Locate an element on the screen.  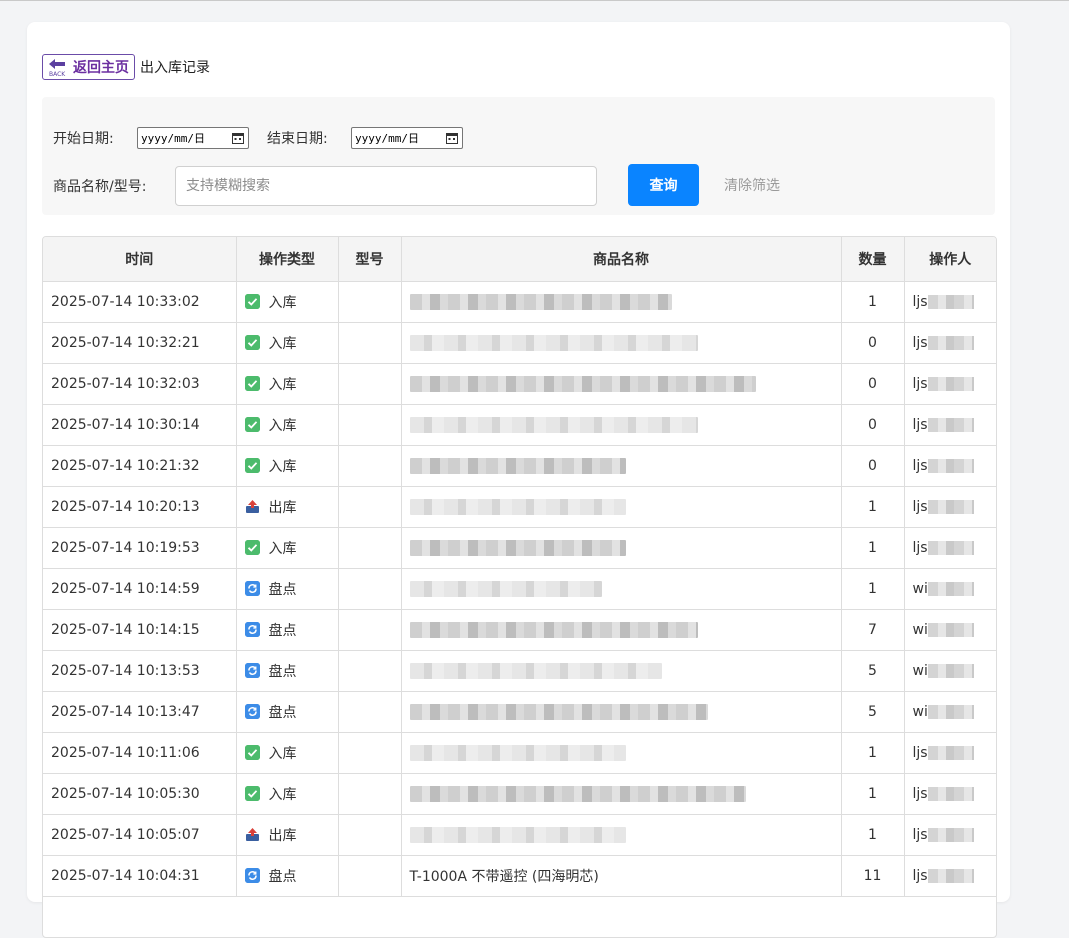
top-divider is located at coordinates (534, 0).